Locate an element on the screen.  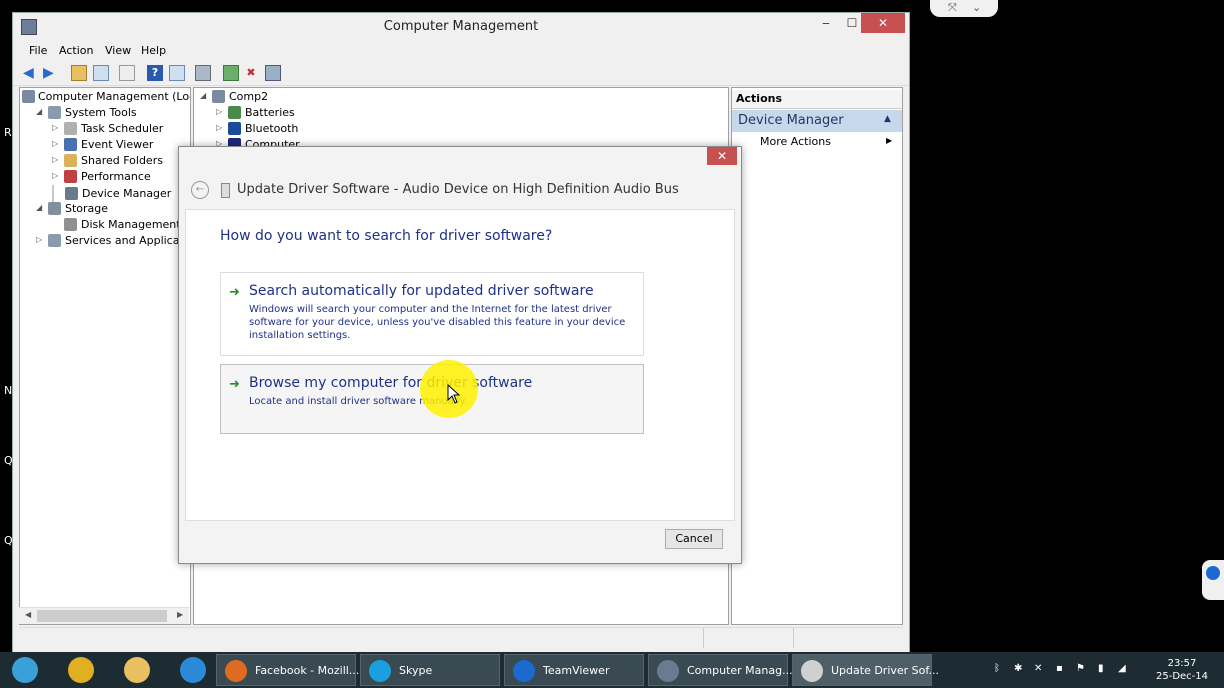
dialog-close-button: ✕ is located at coordinates (722, 156).